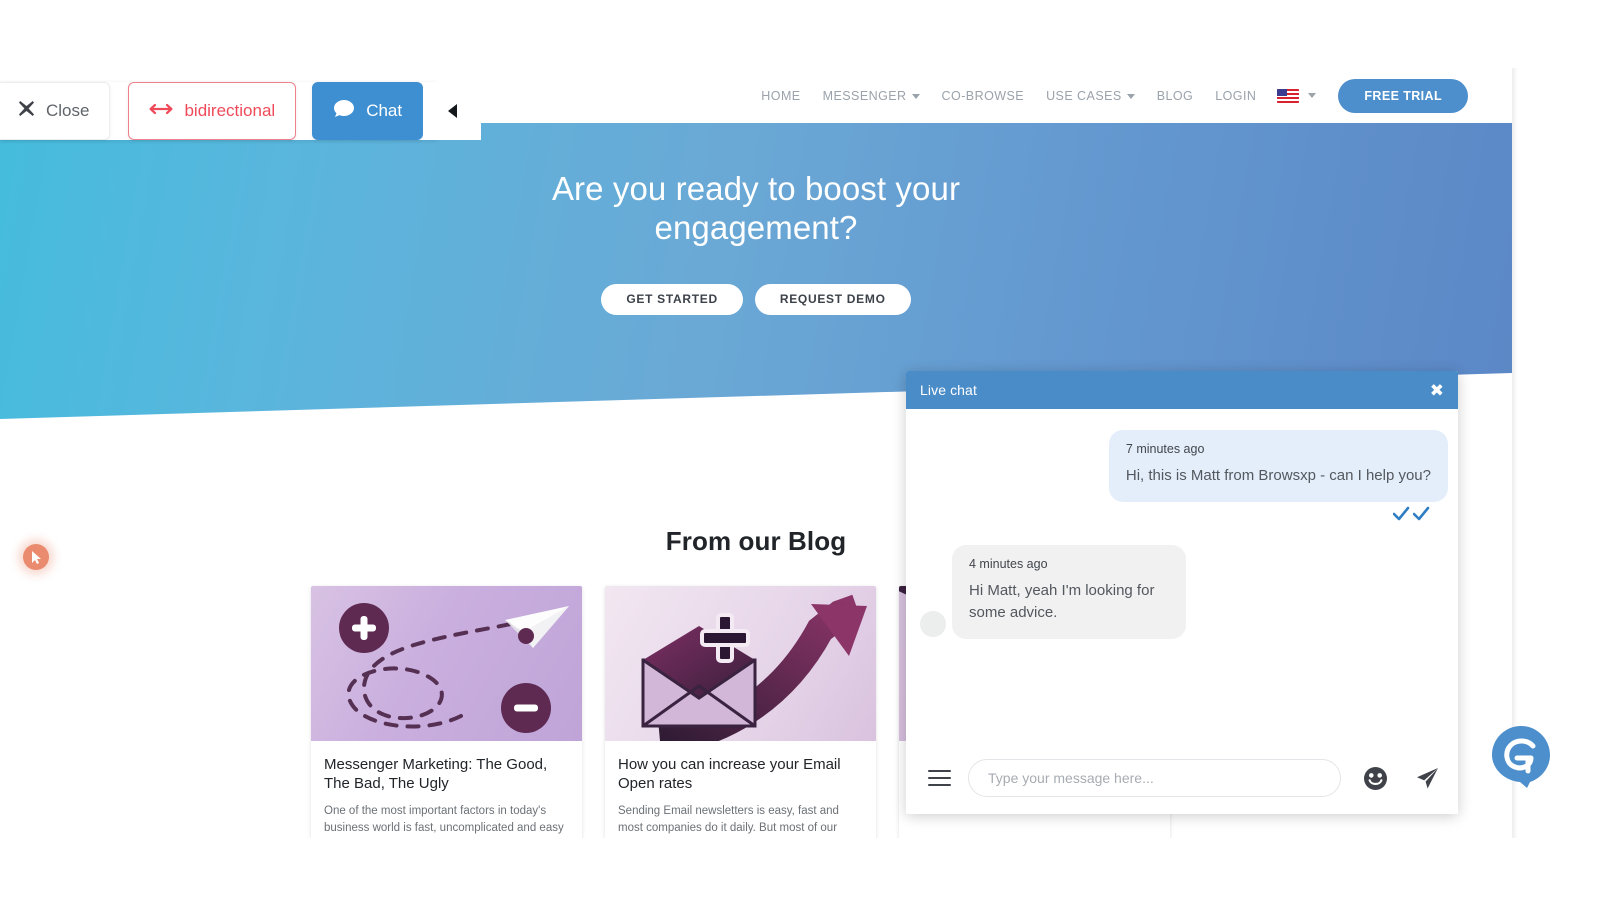 This screenshot has height=900, width=1600. Describe the element at coordinates (832, 299) in the screenshot. I see `request-demo-button: REQUEST DEMO` at that location.